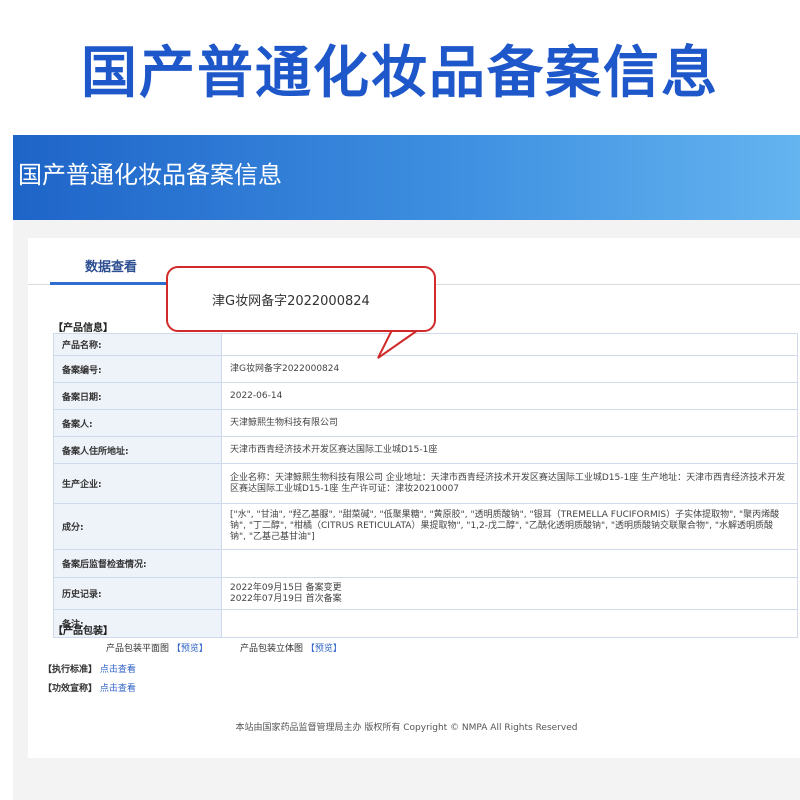  Describe the element at coordinates (137, 483) in the screenshot. I see `row-label: 生产企业:` at that location.